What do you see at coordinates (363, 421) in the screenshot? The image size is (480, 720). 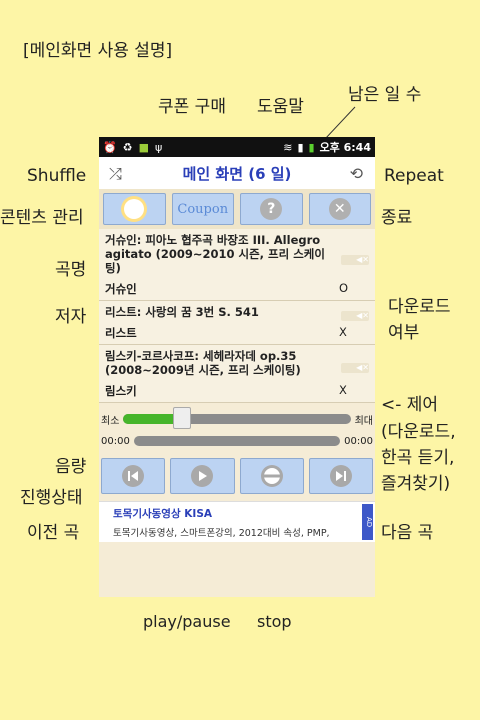 I see `volume-max-label: 최대` at bounding box center [363, 421].